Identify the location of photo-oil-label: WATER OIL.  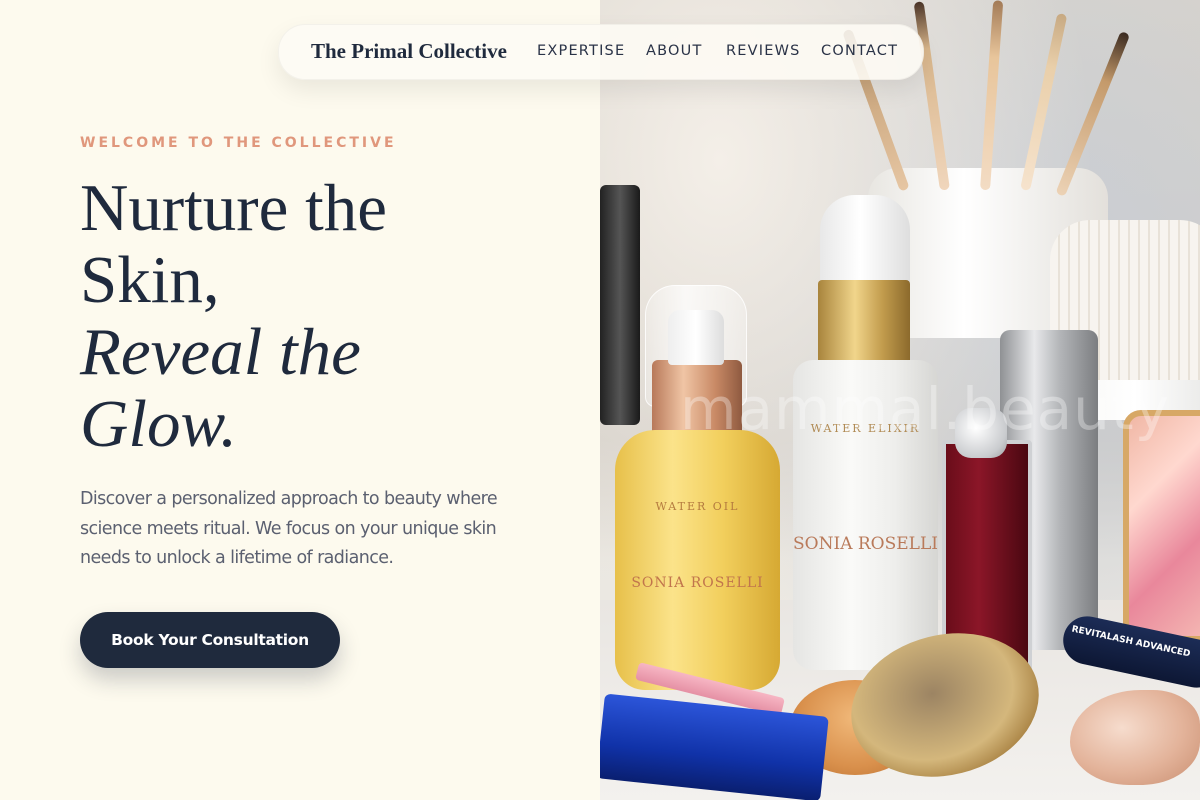
(697, 506).